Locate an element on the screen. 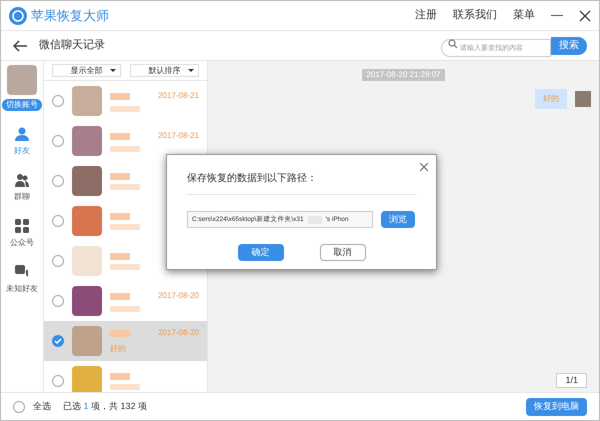 The width and height of the screenshot is (600, 421). nav-tab: 群聊 is located at coordinates (22, 188).